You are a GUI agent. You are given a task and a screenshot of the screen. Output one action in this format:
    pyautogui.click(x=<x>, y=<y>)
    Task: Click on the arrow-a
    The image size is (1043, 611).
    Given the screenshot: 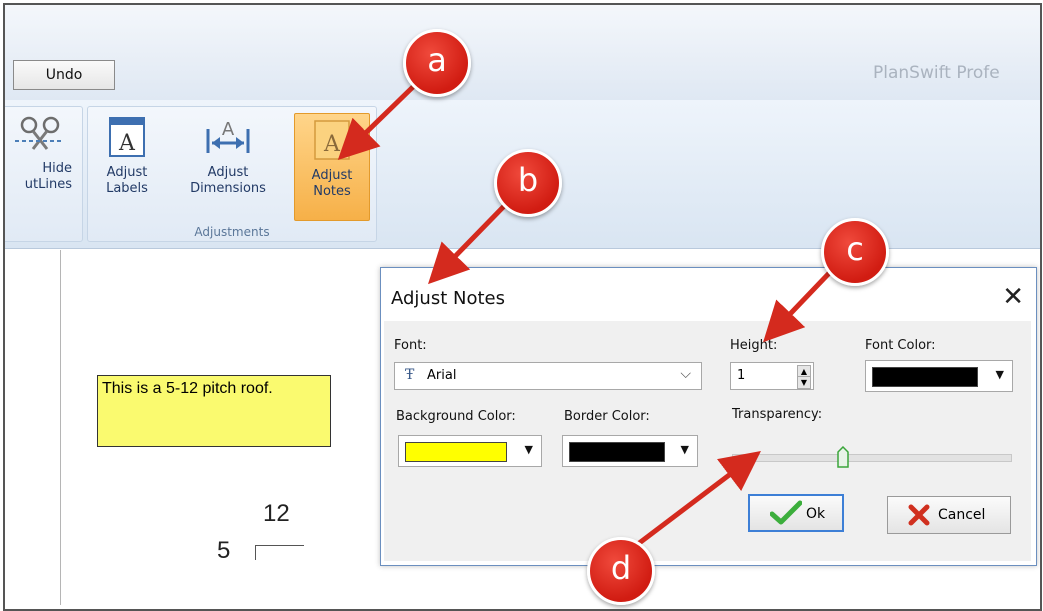 What is the action you would take?
    pyautogui.click(x=378, y=120)
    